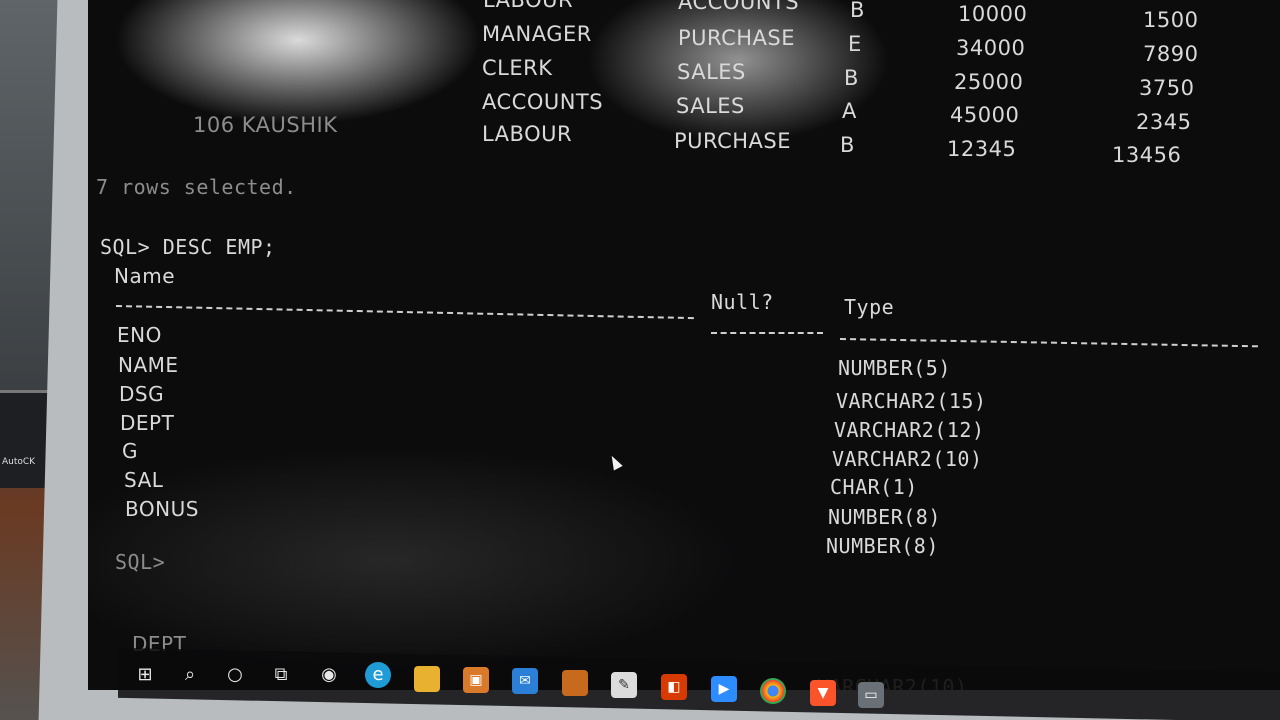 This screenshot has width=1280, height=720. I want to click on row-1-sal: 34000, so click(991, 48).